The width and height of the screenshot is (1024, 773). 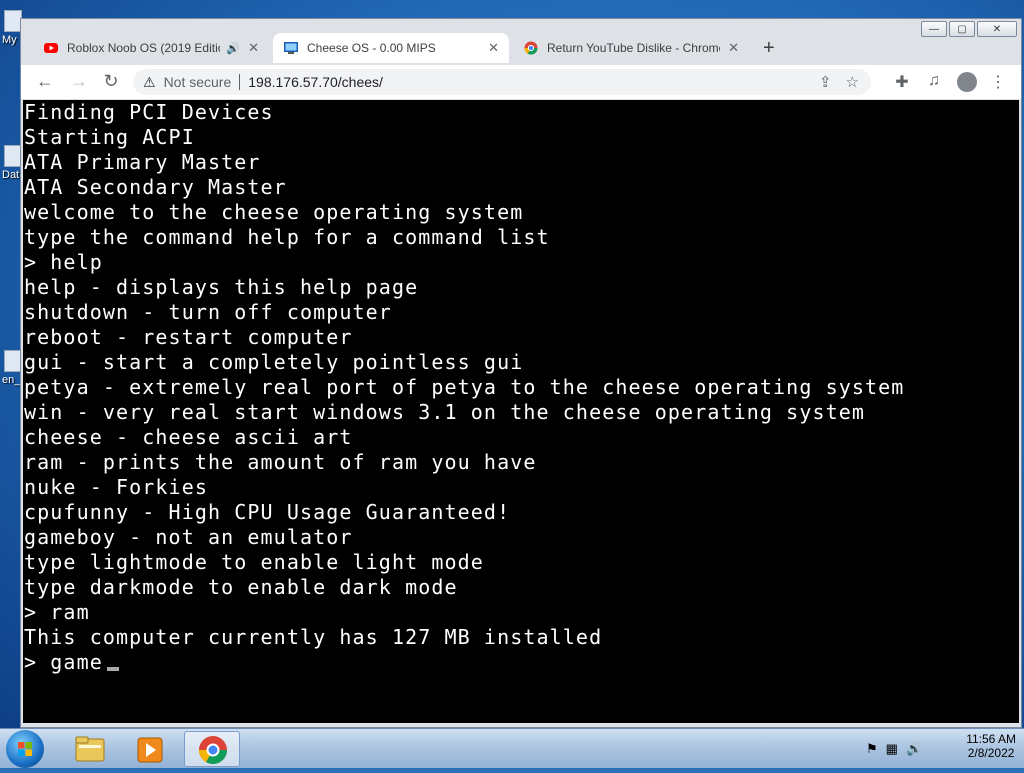 What do you see at coordinates (116, 487) in the screenshot?
I see `terminal-line: nuke - Forkies` at bounding box center [116, 487].